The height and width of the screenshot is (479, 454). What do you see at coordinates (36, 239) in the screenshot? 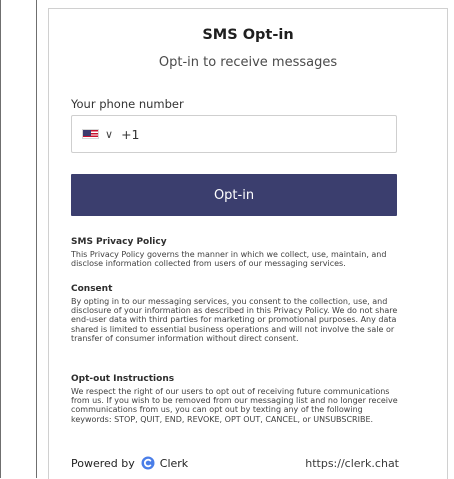
I see `frame-divider` at bounding box center [36, 239].